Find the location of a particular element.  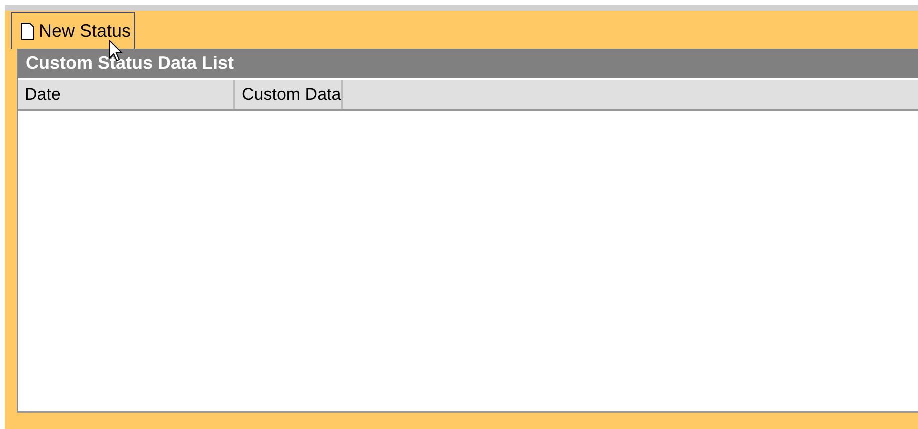

new-status-button: New Status is located at coordinates (73, 30).